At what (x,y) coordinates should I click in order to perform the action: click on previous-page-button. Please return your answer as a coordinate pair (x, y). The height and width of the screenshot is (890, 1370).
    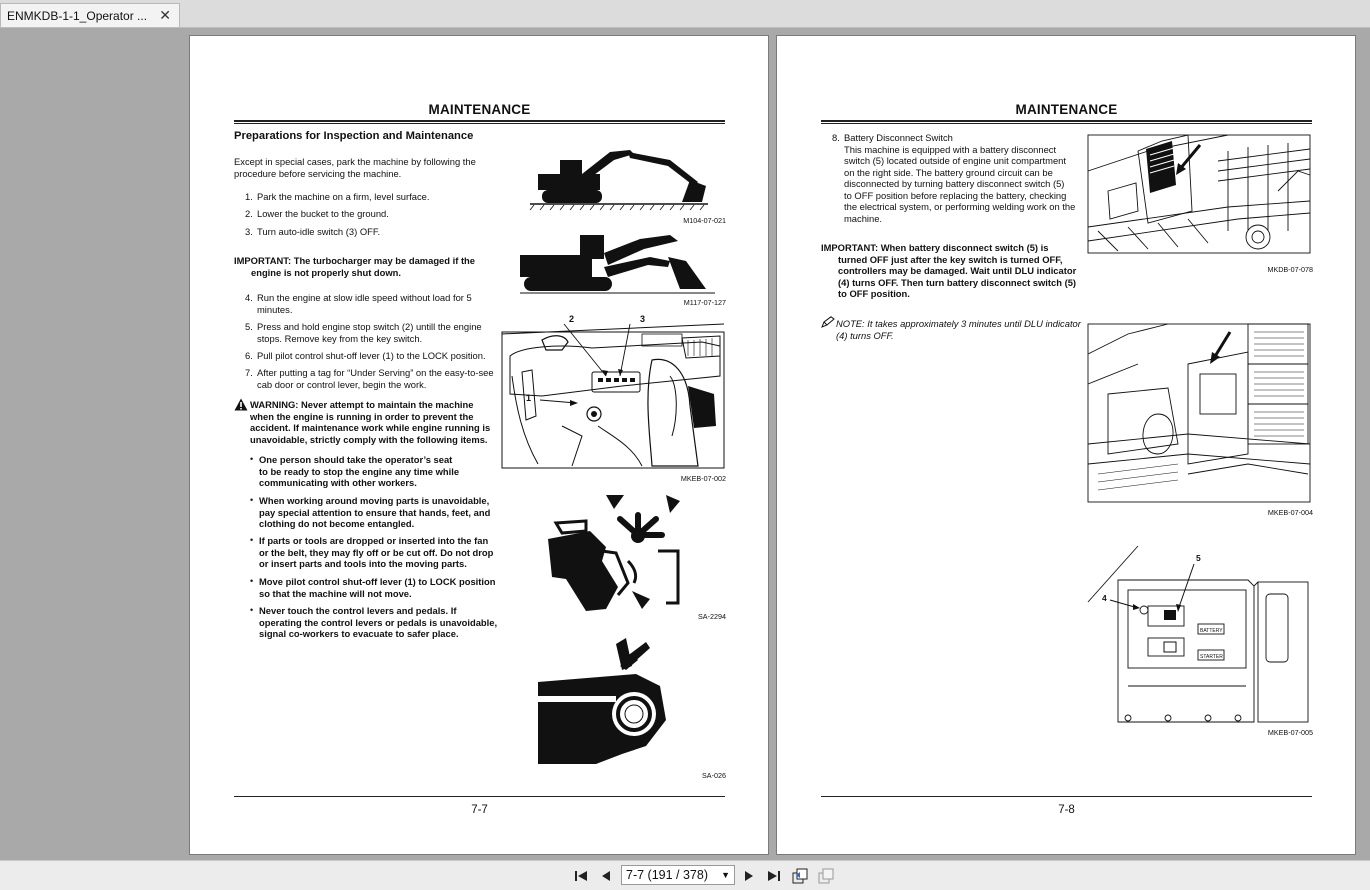
    Looking at the image, I should click on (606, 876).